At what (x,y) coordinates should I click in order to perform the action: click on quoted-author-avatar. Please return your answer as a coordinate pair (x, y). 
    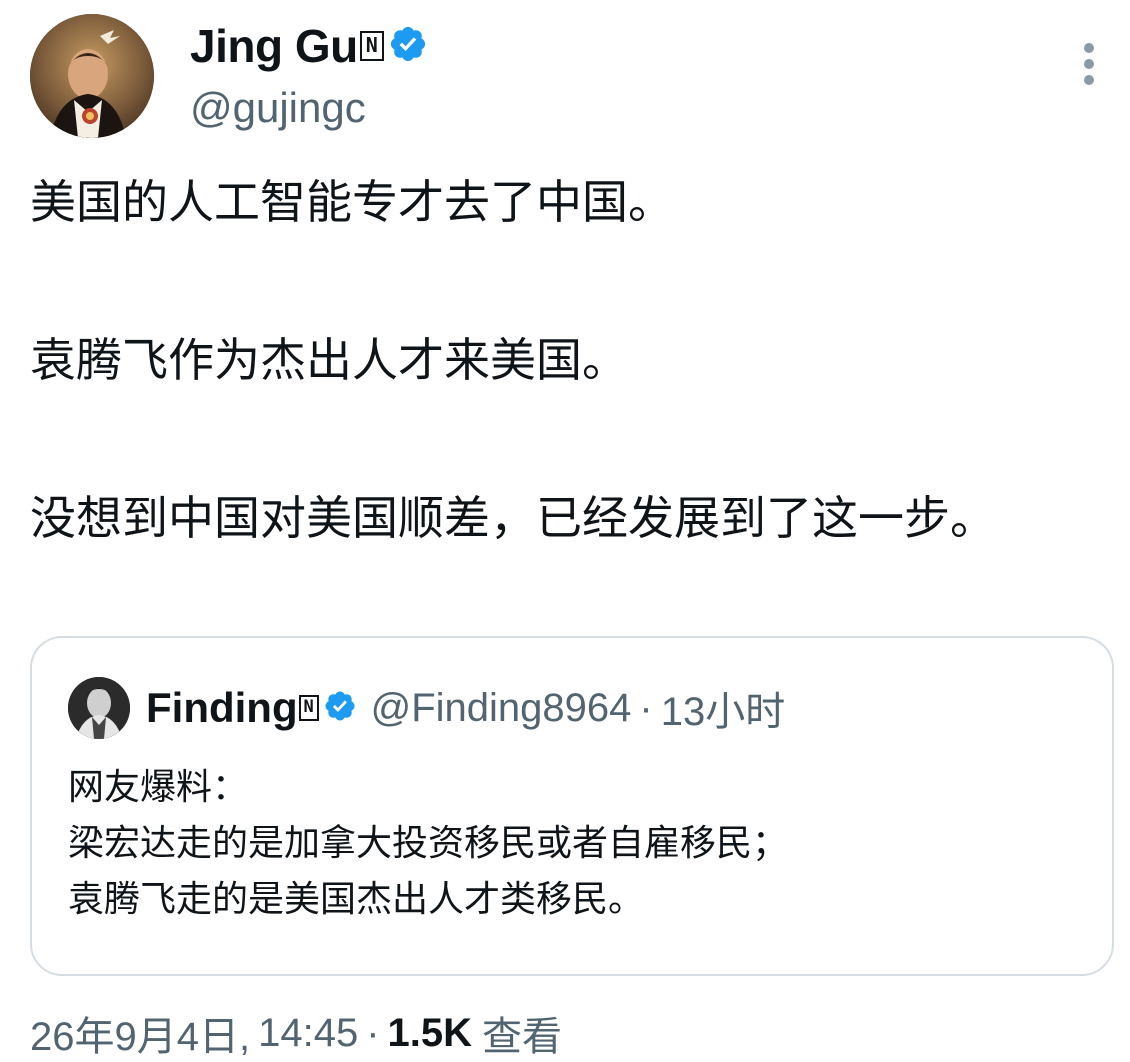
    Looking at the image, I should click on (99, 708).